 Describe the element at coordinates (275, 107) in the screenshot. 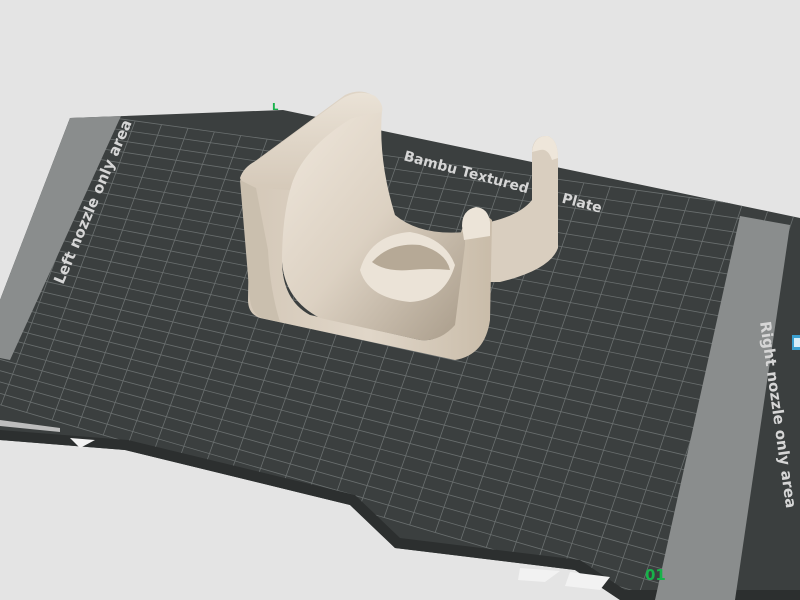

I see `plate-corner-mark: L` at that location.